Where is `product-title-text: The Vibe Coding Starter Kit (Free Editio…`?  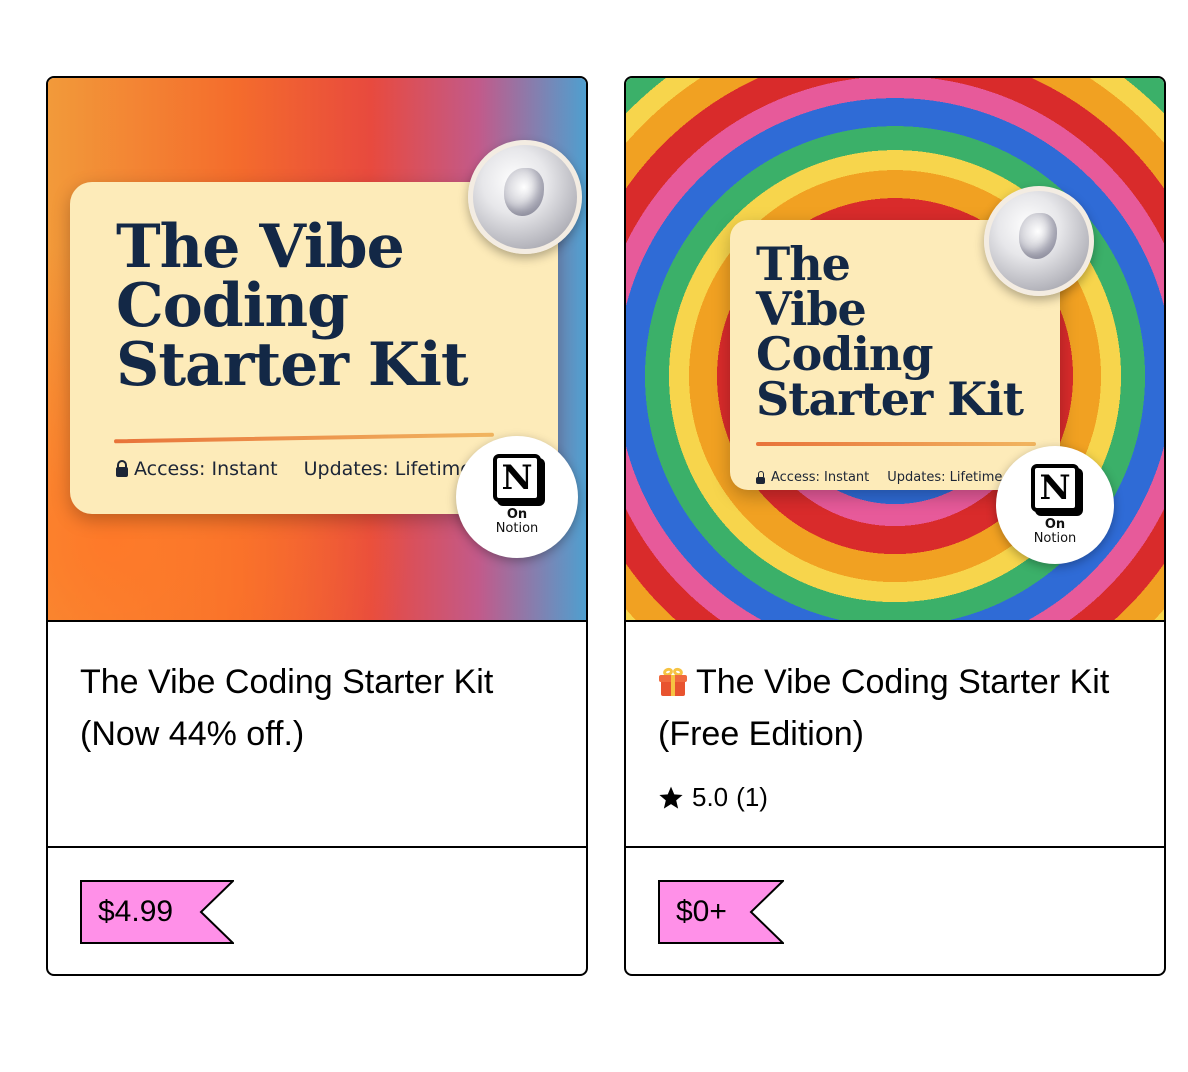 product-title-text: The Vibe Coding Starter Kit (Free Editio… is located at coordinates (883, 708).